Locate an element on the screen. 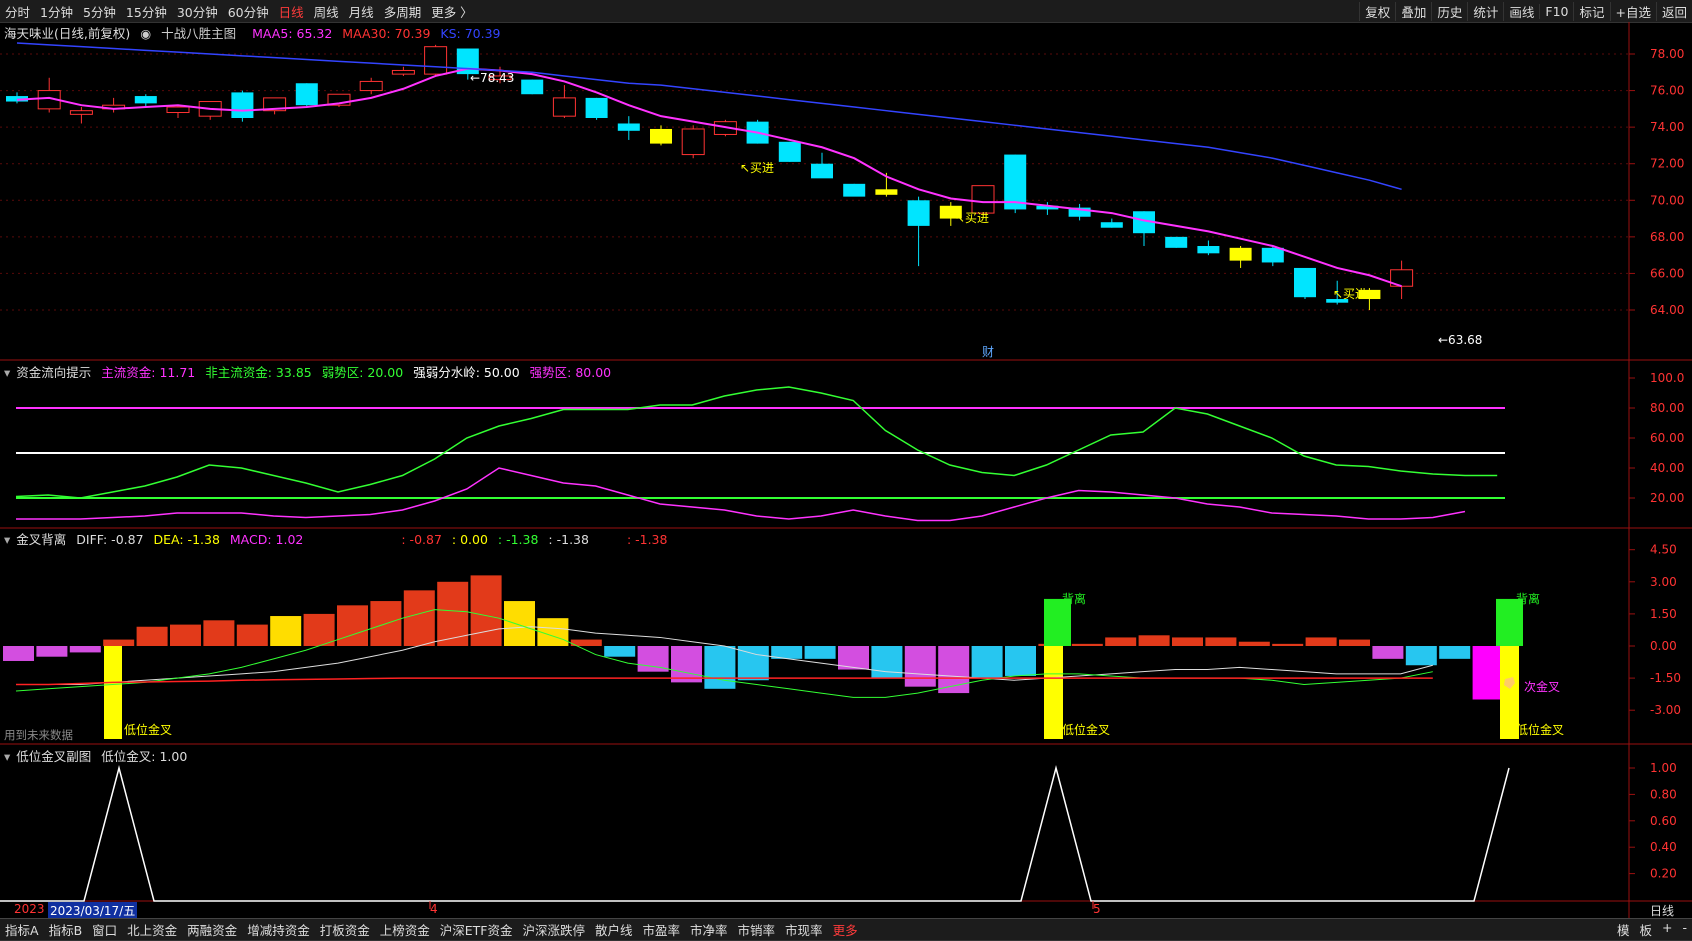 Image resolution: width=1692 pixels, height=941 pixels. macd-extra-3: : -1.38 is located at coordinates (518, 539).